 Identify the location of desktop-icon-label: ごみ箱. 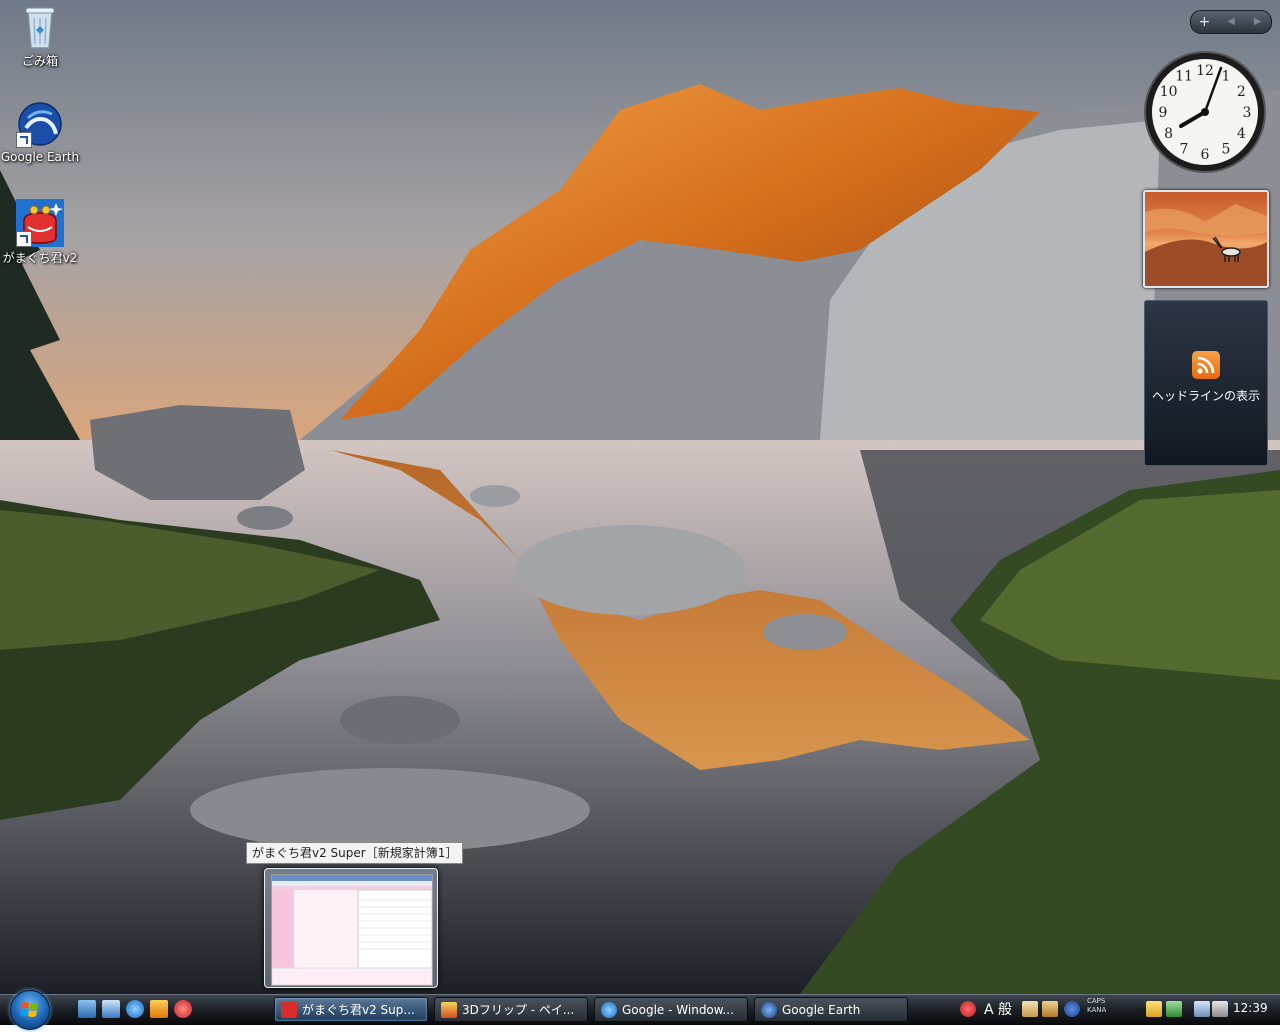
(39, 61).